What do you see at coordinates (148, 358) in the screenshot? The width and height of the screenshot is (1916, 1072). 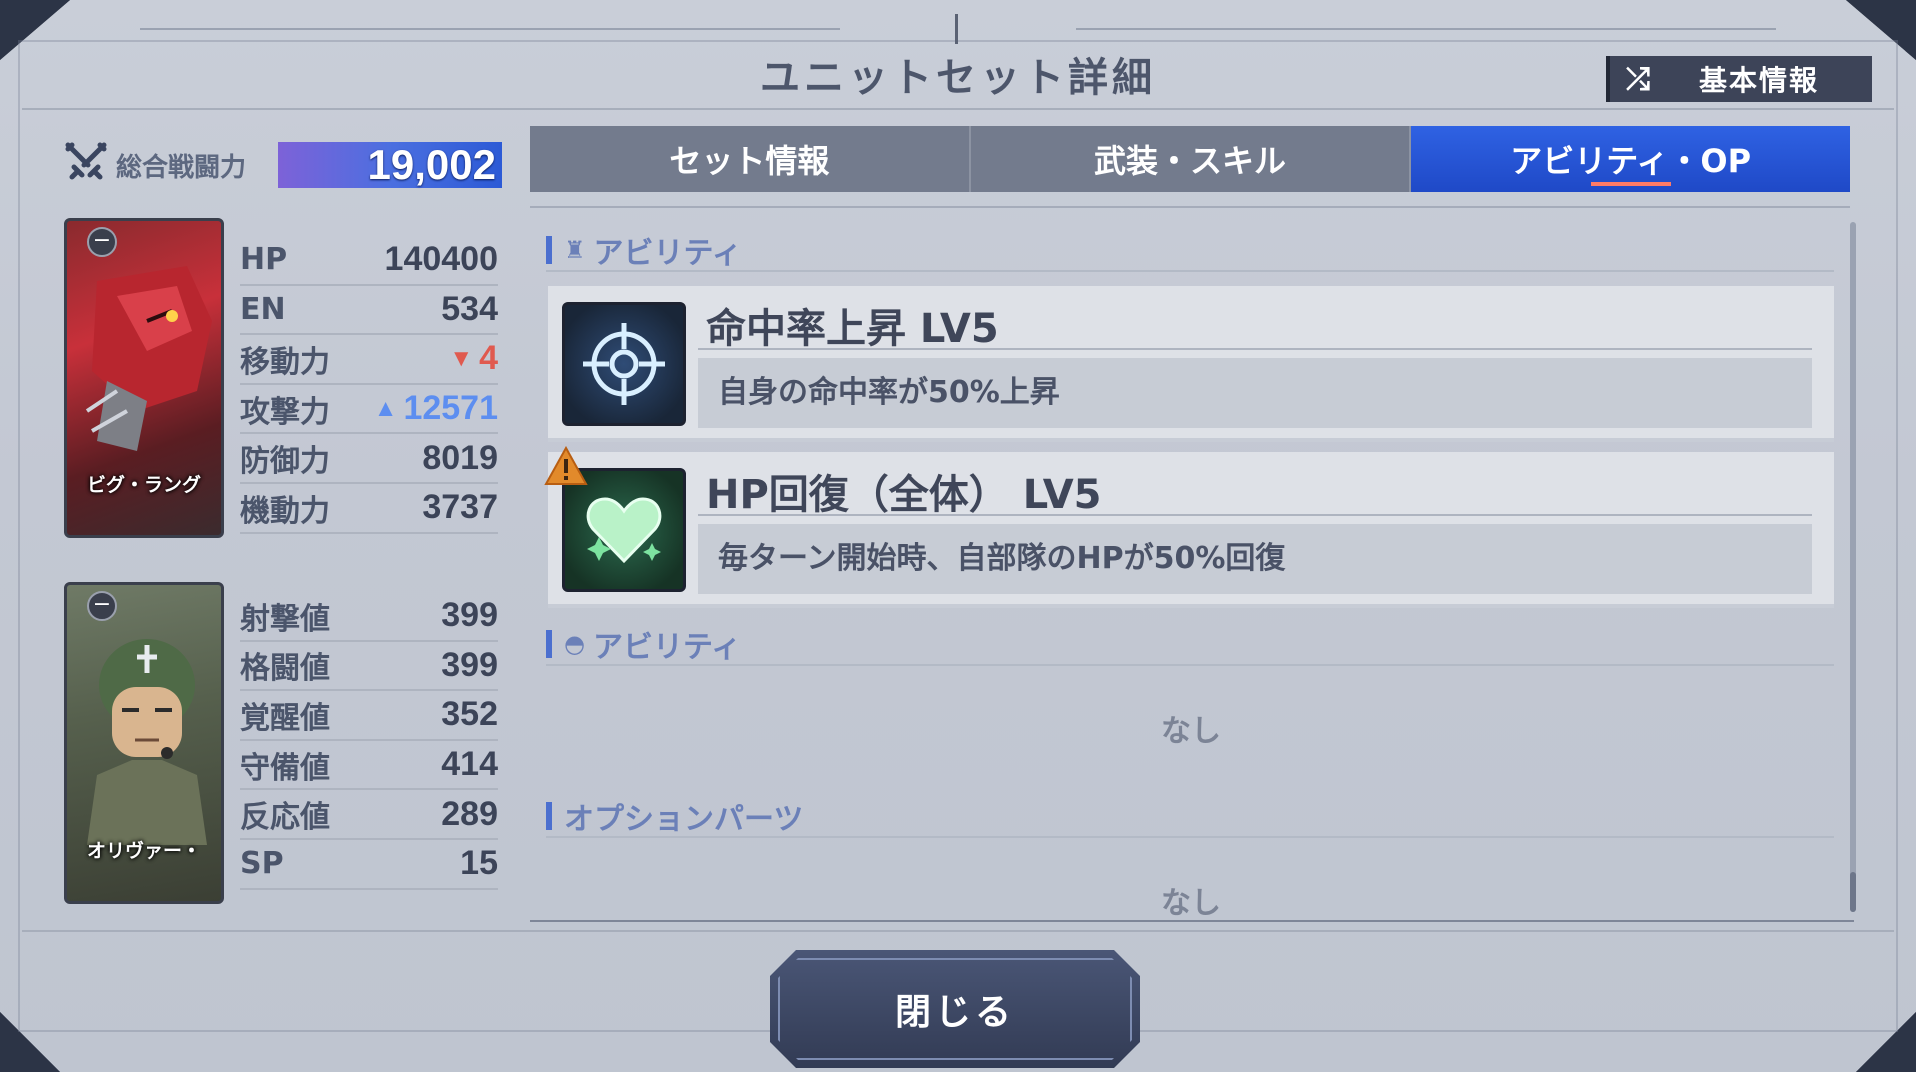 I see `unit-image` at bounding box center [148, 358].